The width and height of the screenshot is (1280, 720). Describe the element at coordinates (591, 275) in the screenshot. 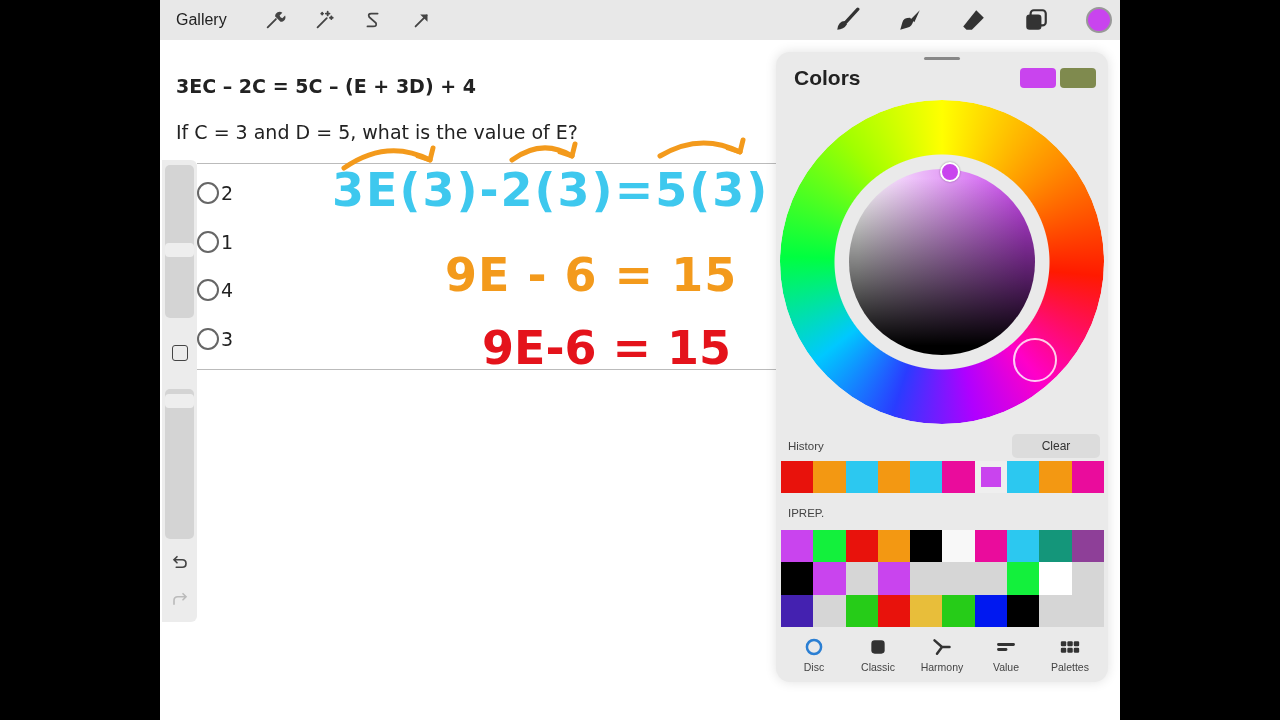

I see `handwritten-equation: 9E - 6 = 15` at that location.